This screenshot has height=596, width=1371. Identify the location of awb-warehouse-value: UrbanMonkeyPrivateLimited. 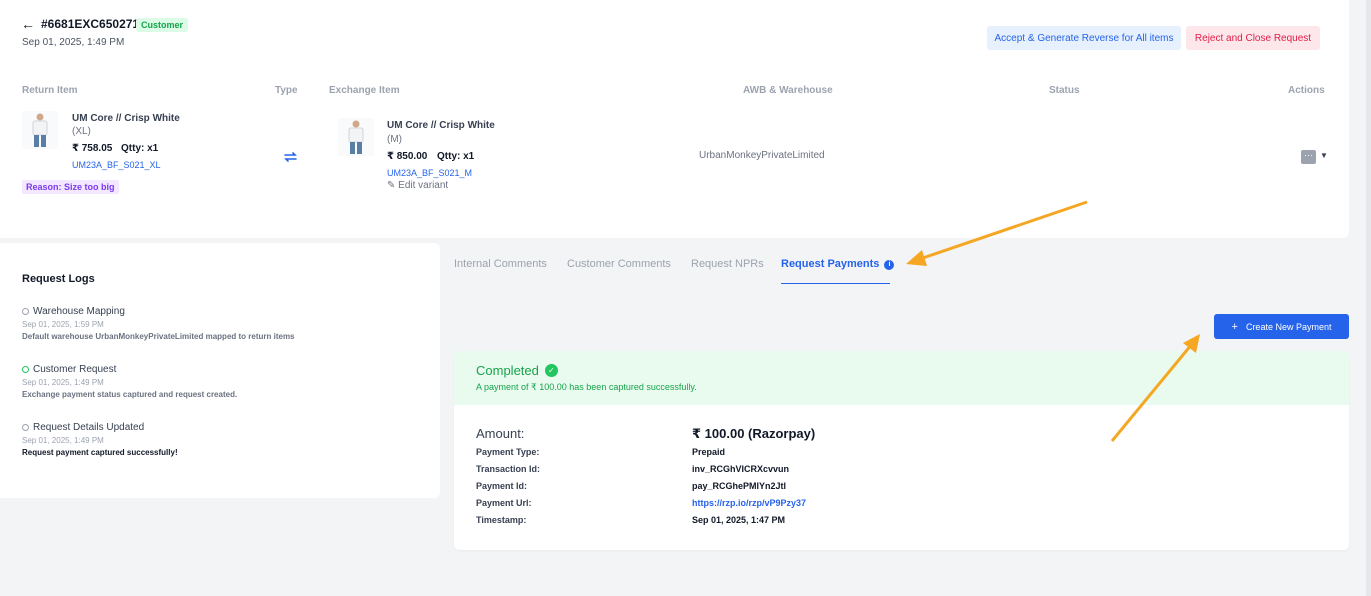
(762, 155).